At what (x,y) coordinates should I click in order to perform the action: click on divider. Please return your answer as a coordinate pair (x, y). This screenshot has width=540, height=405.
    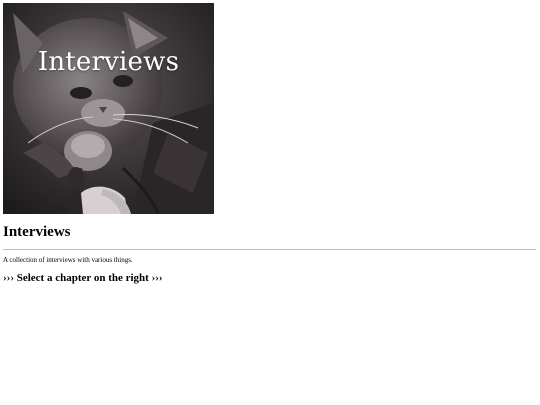
    Looking at the image, I should click on (269, 249).